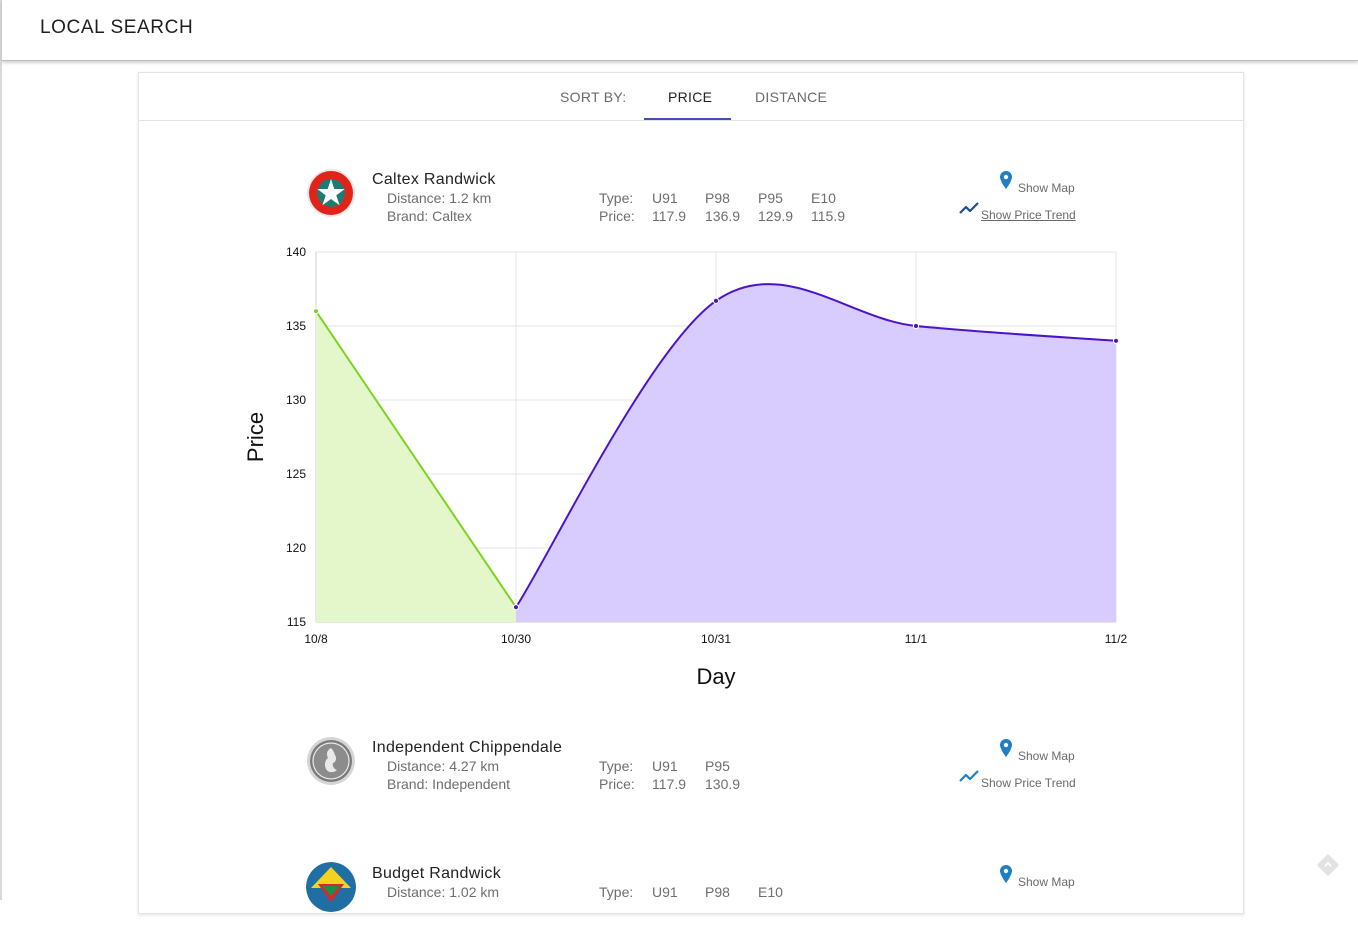 This screenshot has height=942, width=1358. Describe the element at coordinates (331, 761) in the screenshot. I see `independent-logo` at that location.